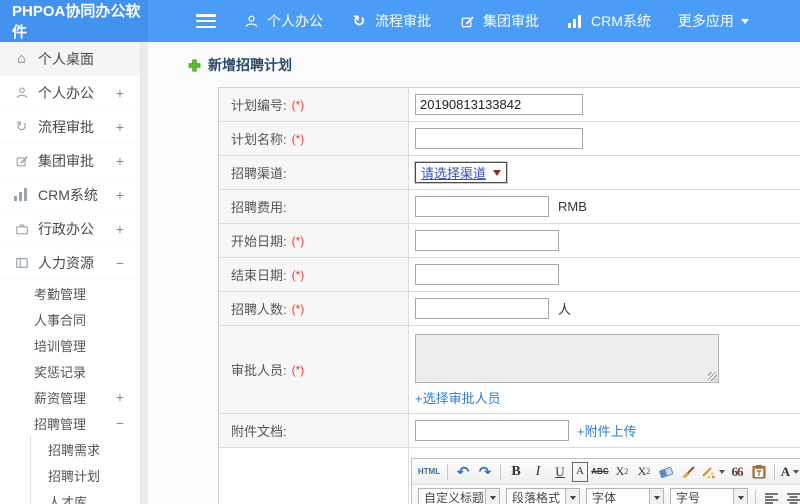 This screenshot has width=800, height=504. I want to click on hamburger-menu-icon, so click(206, 21).